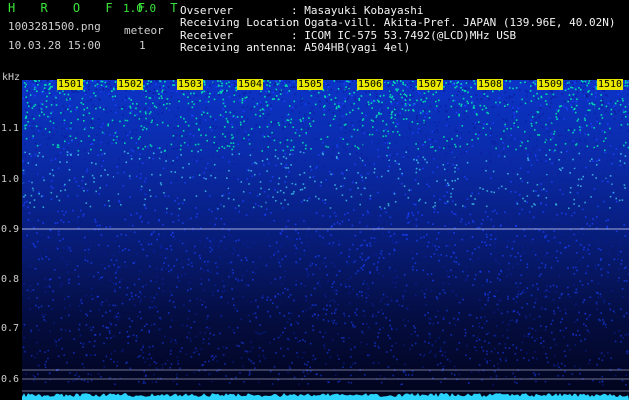  I want to click on x-tick: 1505, so click(310, 84).